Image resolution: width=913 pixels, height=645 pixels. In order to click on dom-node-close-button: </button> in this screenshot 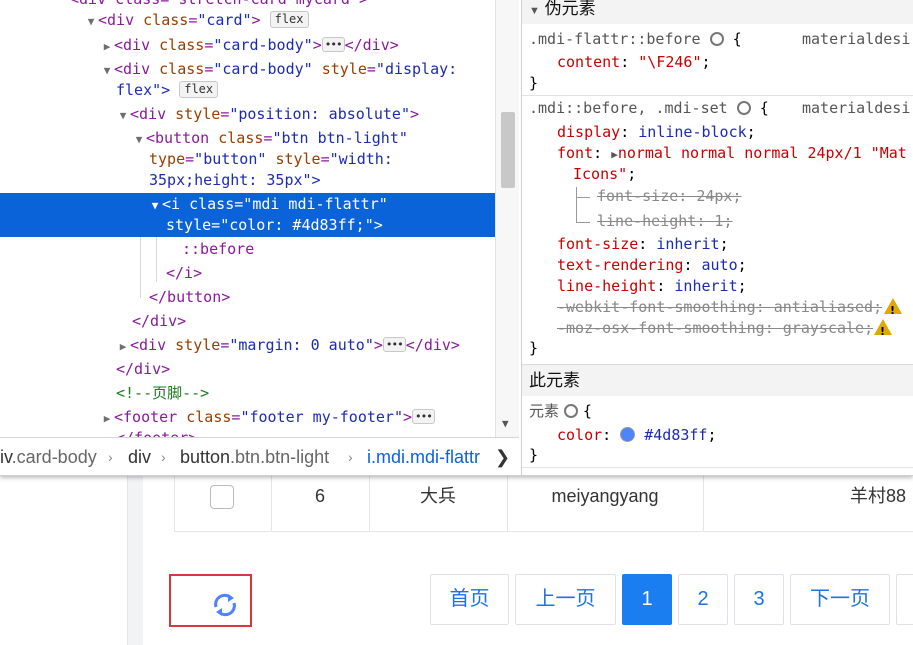, I will do `click(322, 297)`.